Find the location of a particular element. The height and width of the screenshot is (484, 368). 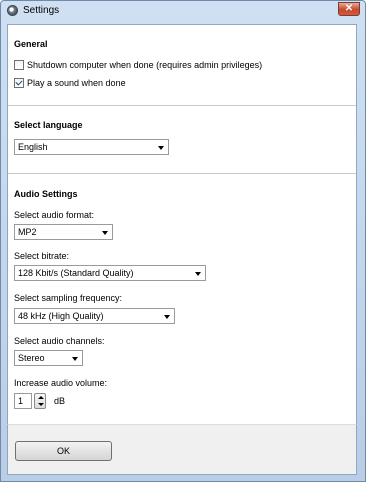

language-select: English is located at coordinates (91, 147).